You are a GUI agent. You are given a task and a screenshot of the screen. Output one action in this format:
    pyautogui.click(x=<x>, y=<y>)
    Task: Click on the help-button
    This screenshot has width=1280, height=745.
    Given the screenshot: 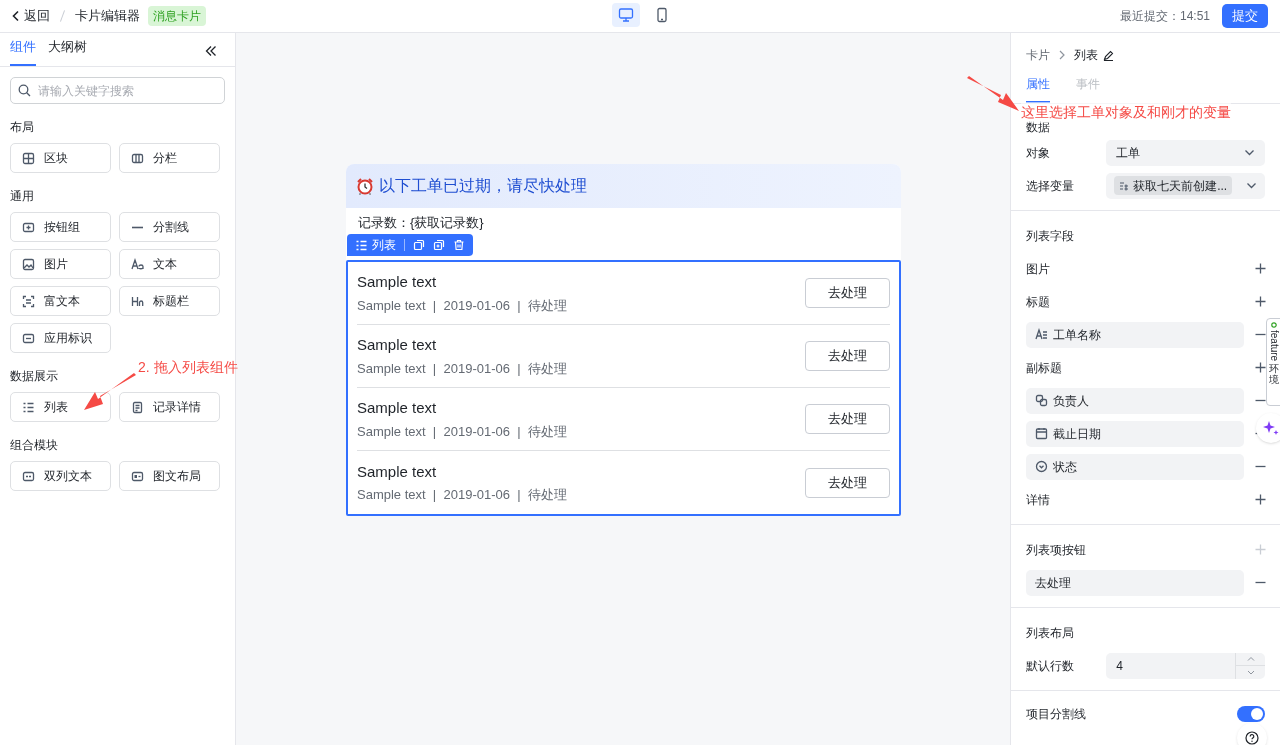 What is the action you would take?
    pyautogui.click(x=1252, y=734)
    